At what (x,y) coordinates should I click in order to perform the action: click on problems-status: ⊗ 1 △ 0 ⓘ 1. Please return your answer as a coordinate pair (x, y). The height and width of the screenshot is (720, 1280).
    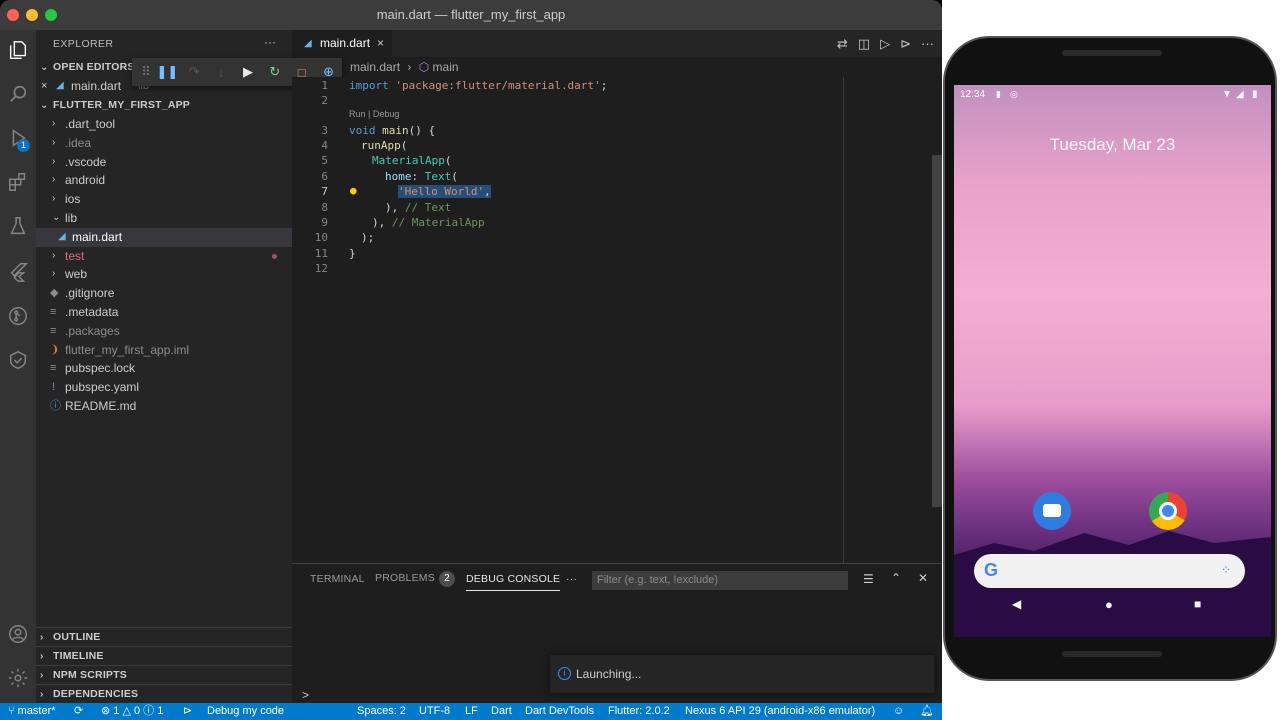
    Looking at the image, I should click on (132, 711).